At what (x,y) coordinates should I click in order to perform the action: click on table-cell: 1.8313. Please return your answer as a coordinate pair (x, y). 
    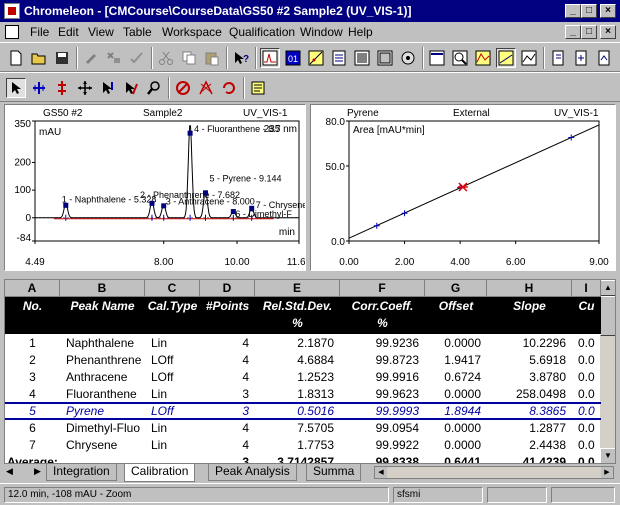
    Looking at the image, I should click on (297, 394).